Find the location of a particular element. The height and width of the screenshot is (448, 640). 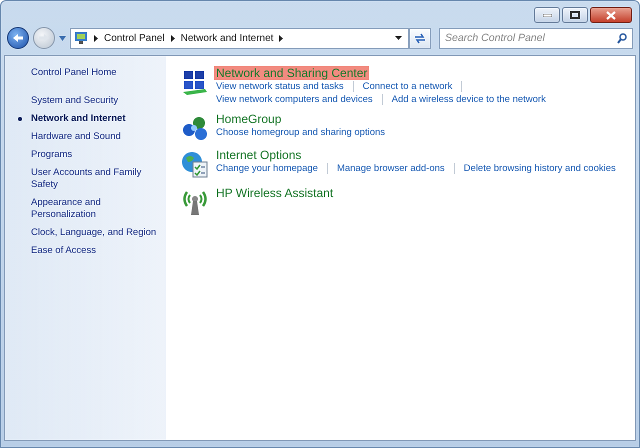

category-title-link: HP Wireless Assistant is located at coordinates (275, 193).